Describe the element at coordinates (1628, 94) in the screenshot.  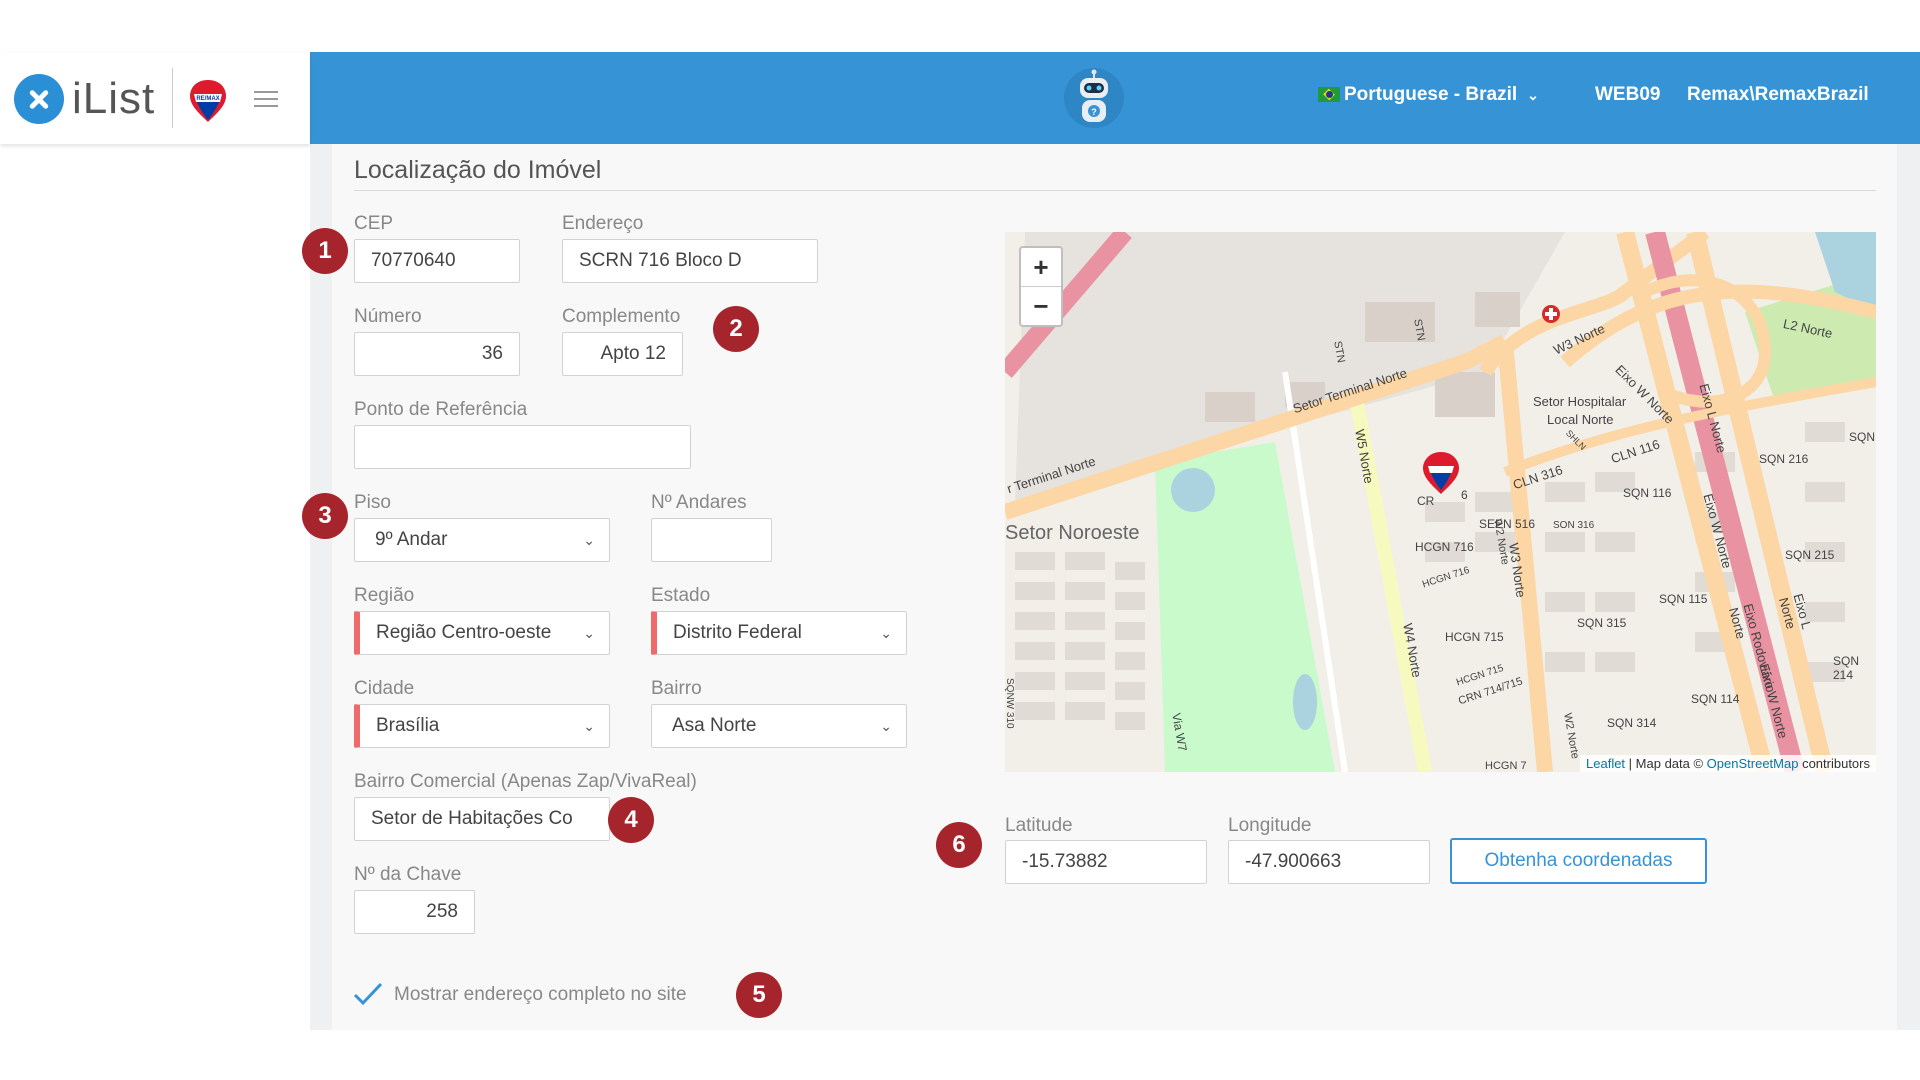
I see `station-id: WEB09` at that location.